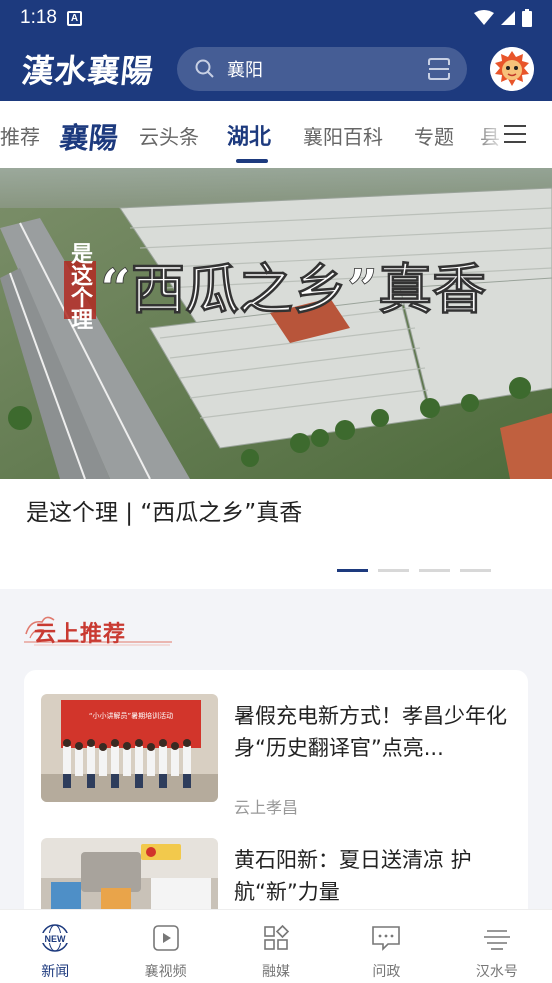 The width and height of the screenshot is (552, 983). I want to click on mascot-avatar-icon, so click(512, 68).